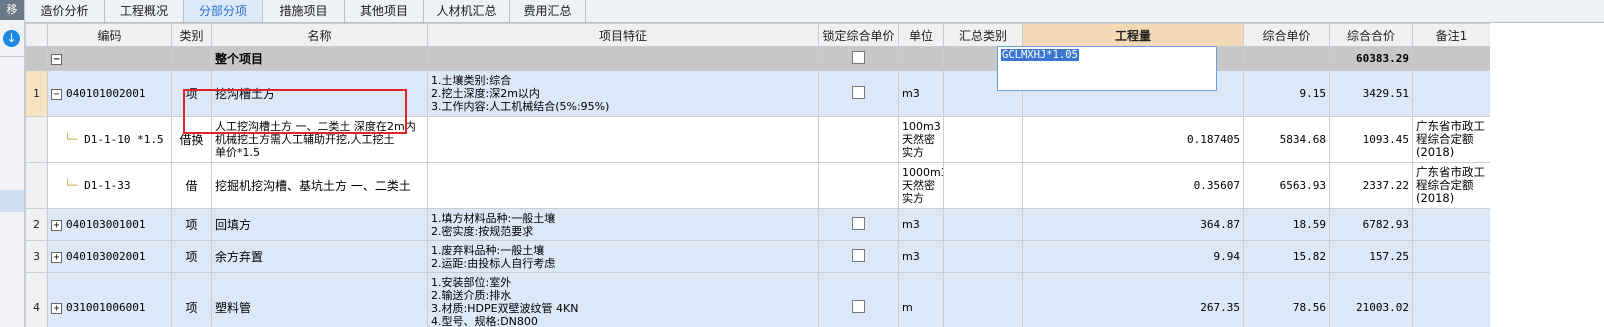 This screenshot has width=1604, height=327. I want to click on unit-cell: 1000m3 天然密 实方, so click(921, 185).